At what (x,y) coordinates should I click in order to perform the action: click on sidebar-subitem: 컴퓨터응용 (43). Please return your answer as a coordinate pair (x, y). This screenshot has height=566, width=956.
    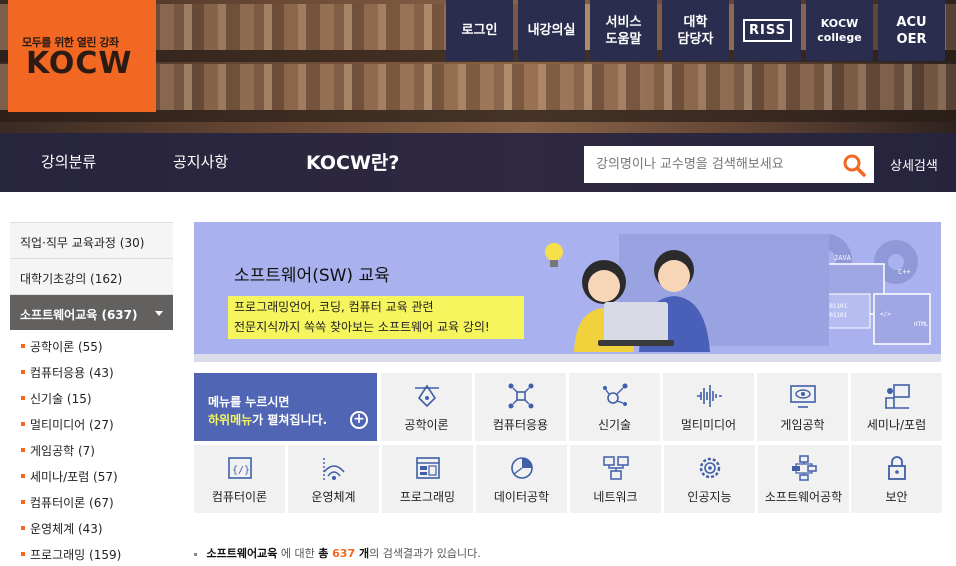
    Looking at the image, I should click on (91, 371).